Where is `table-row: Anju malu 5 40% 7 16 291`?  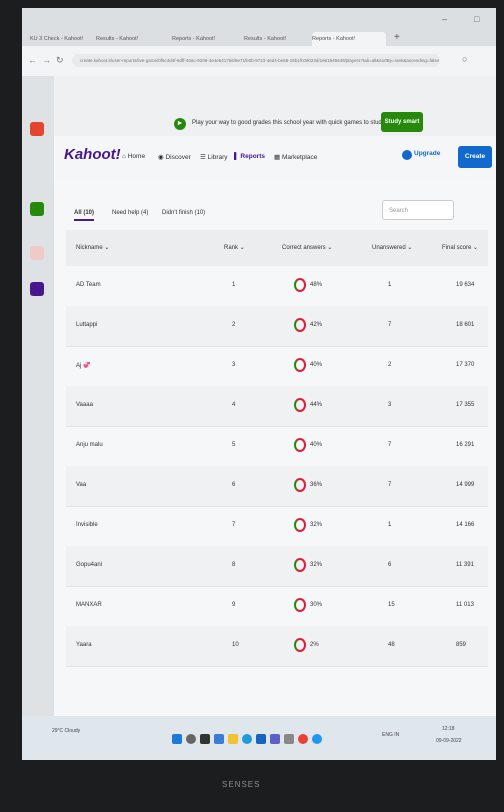 table-row: Anju malu 5 40% 7 16 291 is located at coordinates (277, 446).